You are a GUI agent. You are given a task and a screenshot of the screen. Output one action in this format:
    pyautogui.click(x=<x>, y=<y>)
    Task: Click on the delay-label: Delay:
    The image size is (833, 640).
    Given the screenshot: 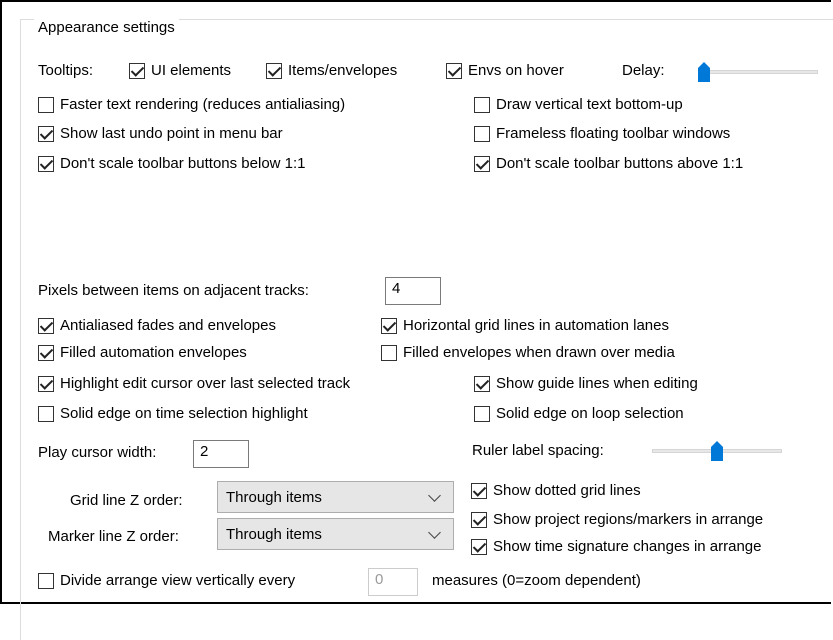 What is the action you would take?
    pyautogui.click(x=643, y=70)
    